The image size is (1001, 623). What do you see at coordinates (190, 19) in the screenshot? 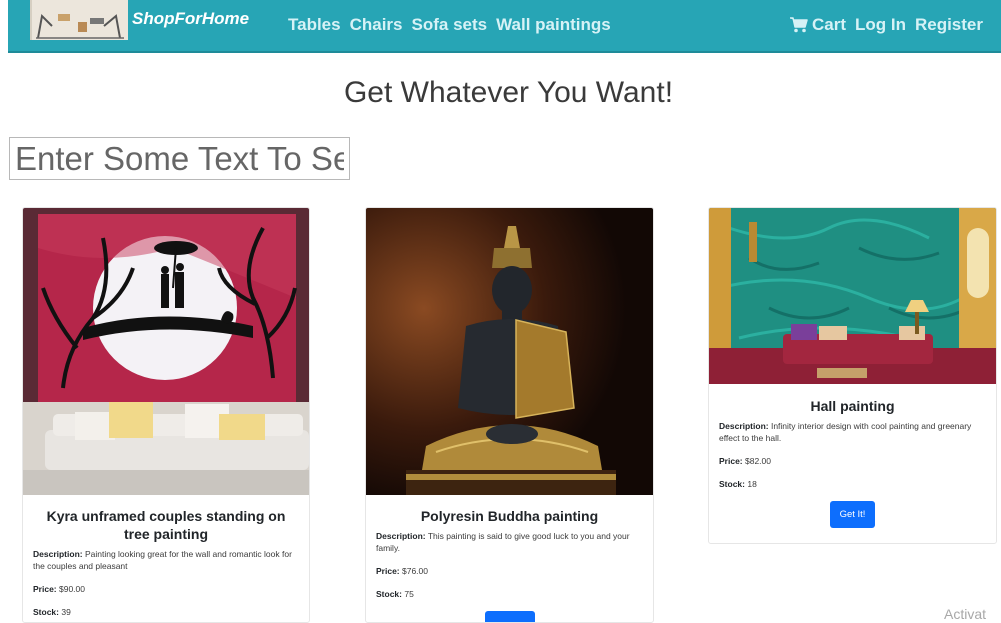
I see `brand-name: ShopForHome` at bounding box center [190, 19].